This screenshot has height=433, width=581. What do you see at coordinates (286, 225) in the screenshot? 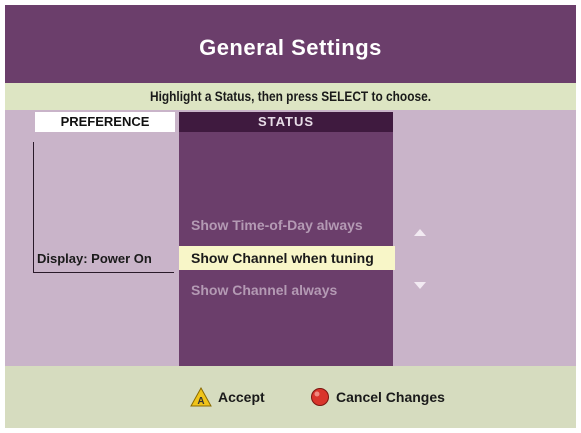
I see `status-option: Show Time-of-Day always` at bounding box center [286, 225].